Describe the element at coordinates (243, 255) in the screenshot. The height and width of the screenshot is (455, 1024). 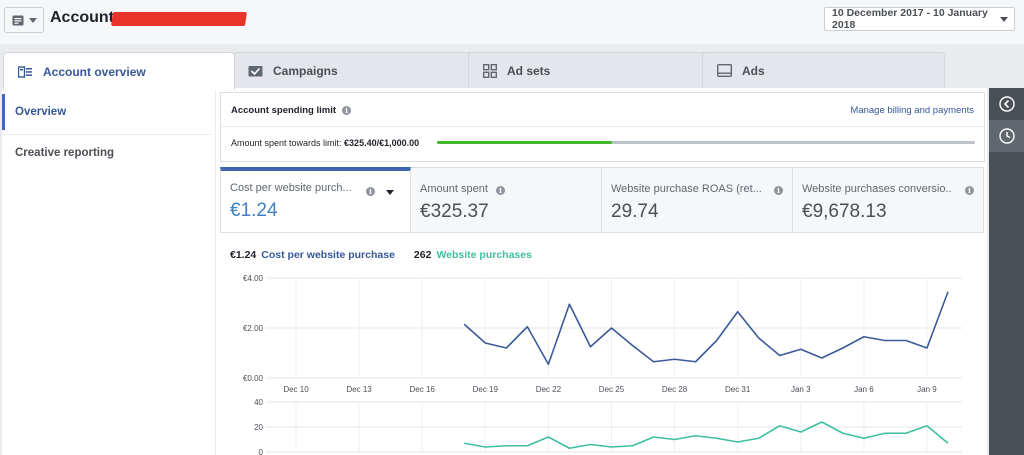
I see `legend-value-cost: €1.24` at that location.